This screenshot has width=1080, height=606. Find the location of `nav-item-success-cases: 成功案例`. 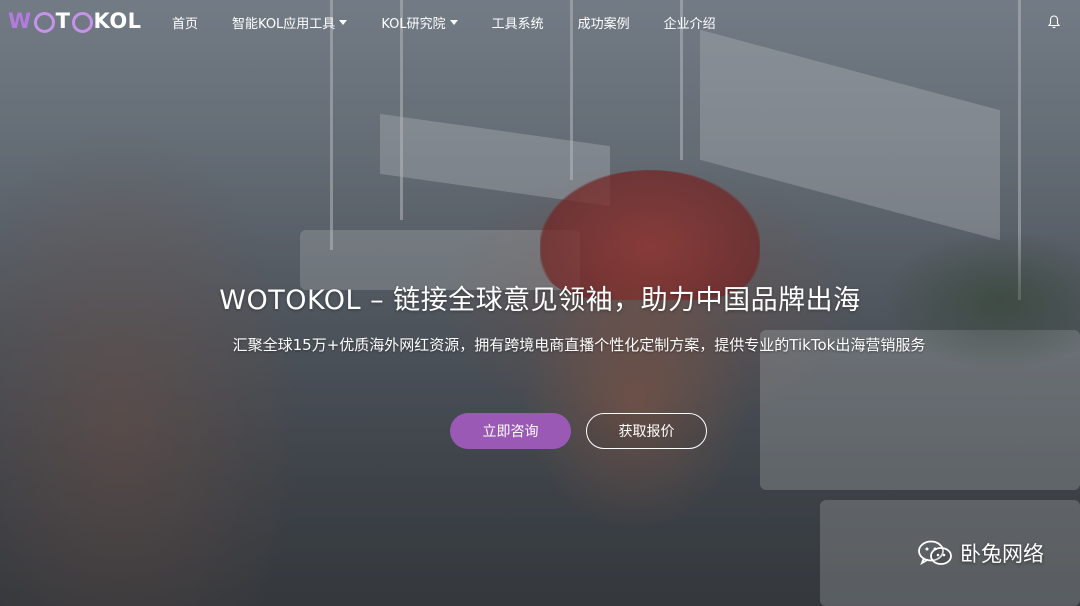

nav-item-success-cases: 成功案例 is located at coordinates (604, 22).